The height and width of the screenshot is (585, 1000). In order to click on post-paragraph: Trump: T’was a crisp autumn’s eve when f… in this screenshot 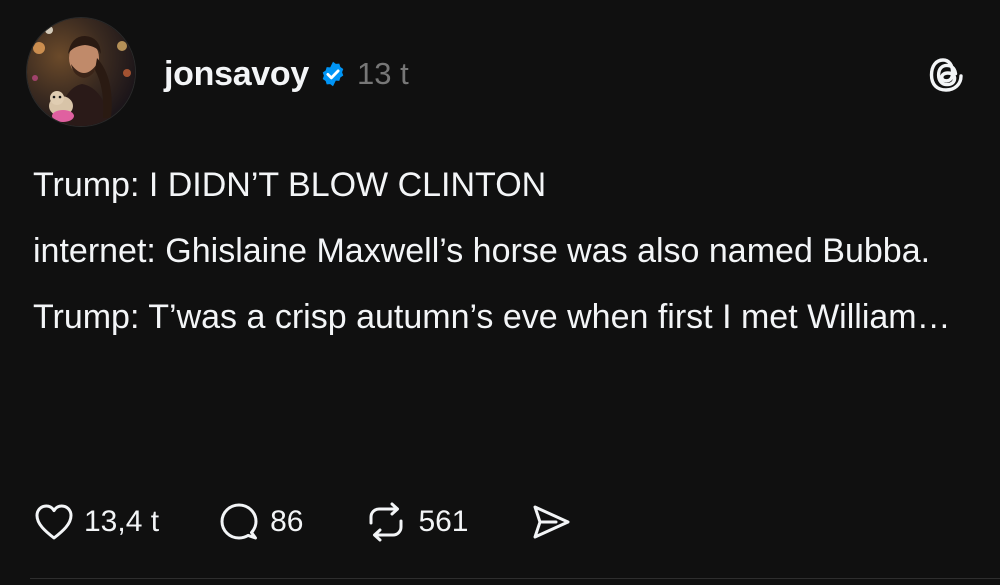, I will do `click(492, 317)`.